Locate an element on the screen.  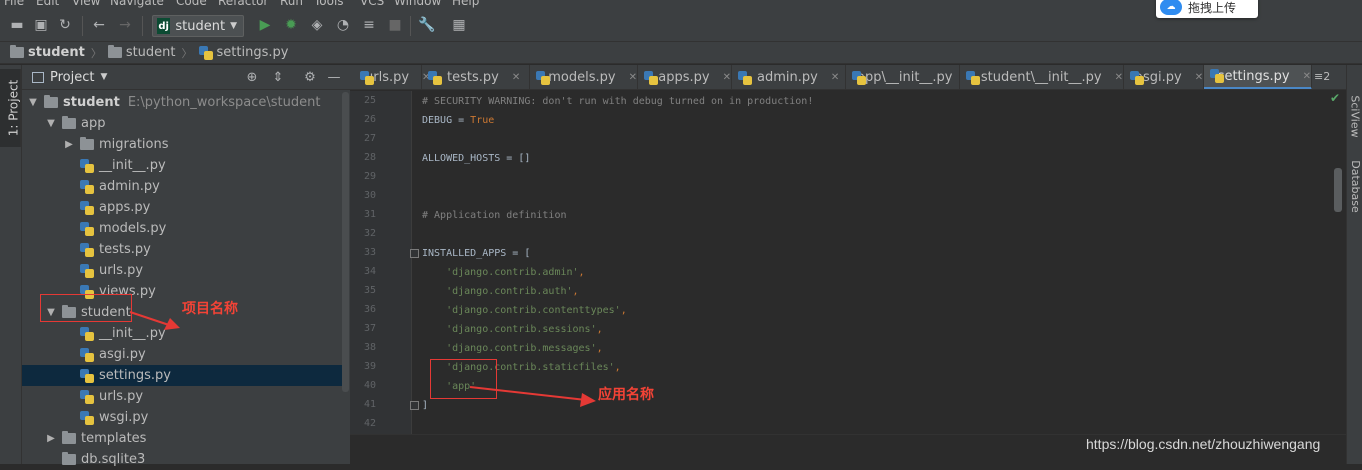
app-name-arrow is located at coordinates (532, 396).